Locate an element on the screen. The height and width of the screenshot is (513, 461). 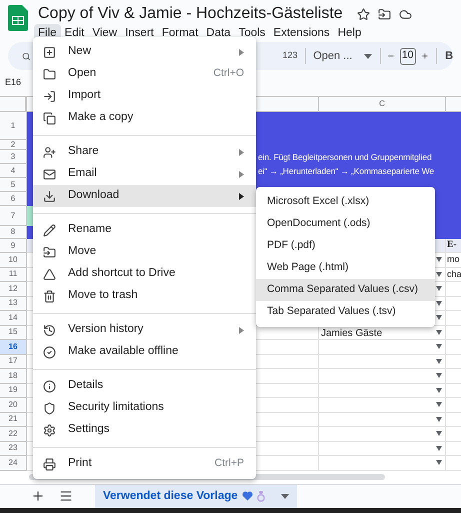
row-number: 16 is located at coordinates (13, 347).